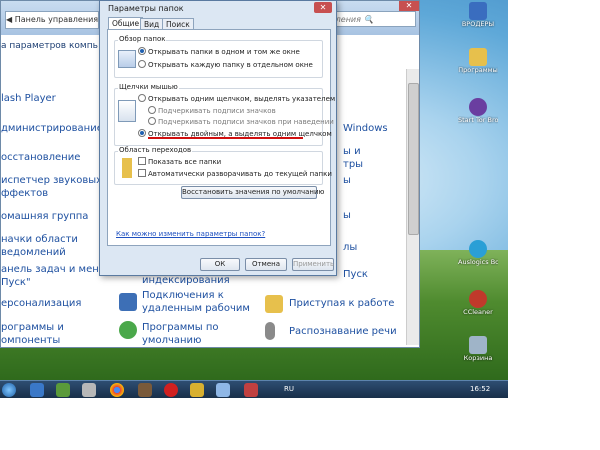 The height and width of the screenshot is (450, 600). What do you see at coordinates (368, 19) in the screenshot?
I see `search-icon: 🔍` at bounding box center [368, 19].